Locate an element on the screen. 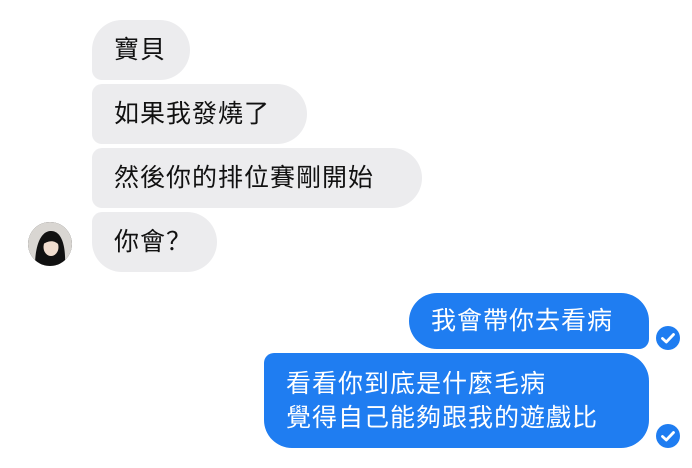 This screenshot has height=468, width=692. outgoing-message-bubble: 我會帶你去看病 is located at coordinates (529, 321).